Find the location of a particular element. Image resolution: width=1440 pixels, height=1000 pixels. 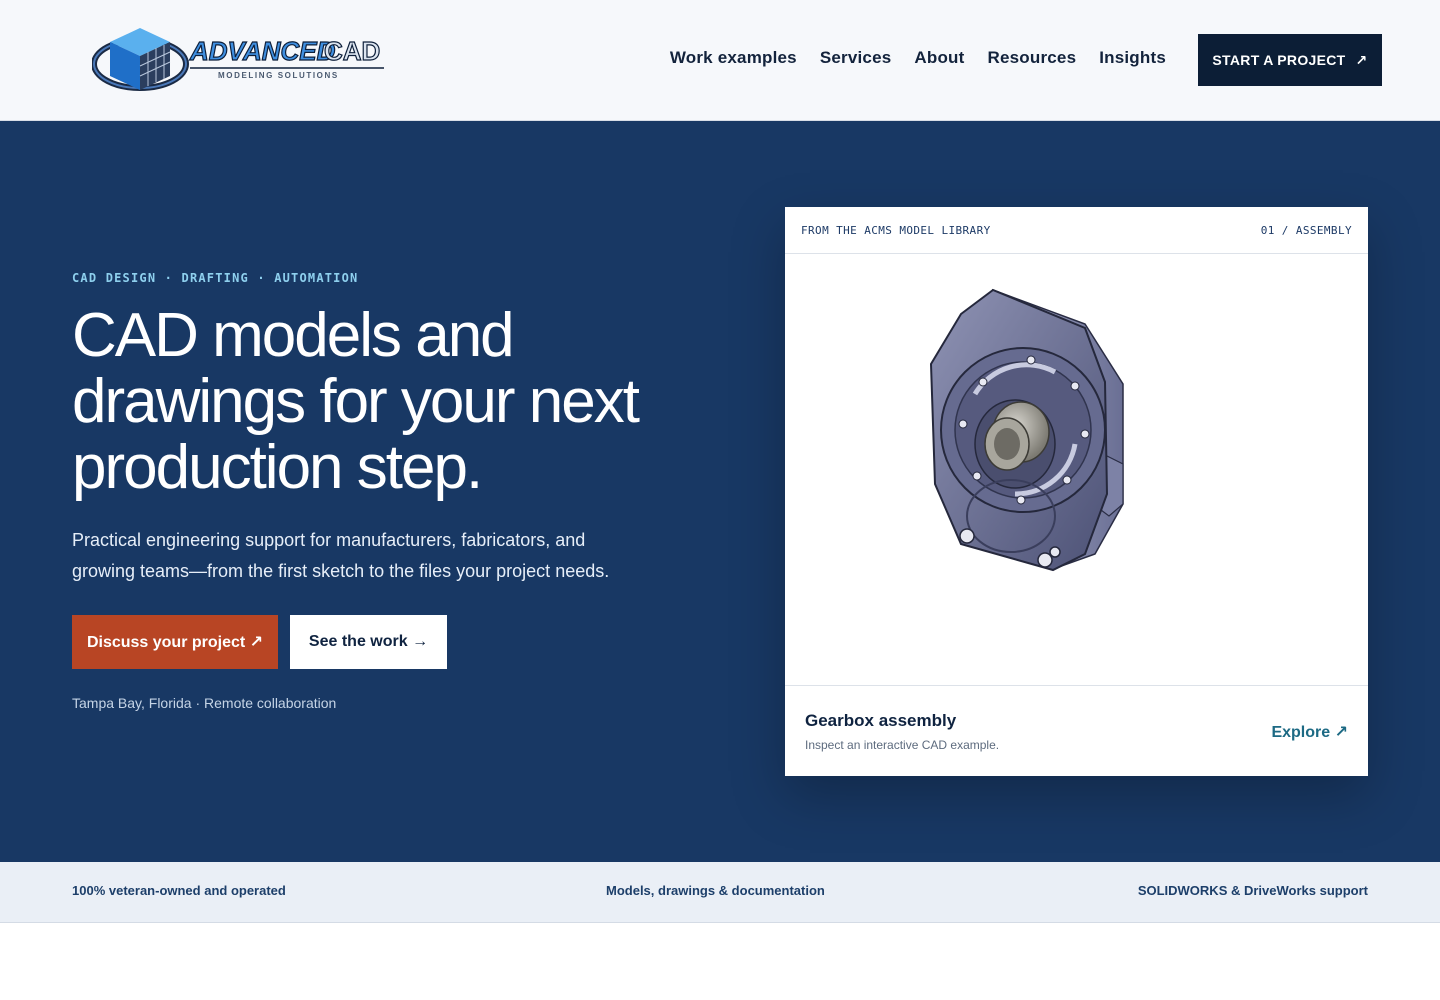

see-work-button: See the work → is located at coordinates (368, 642).